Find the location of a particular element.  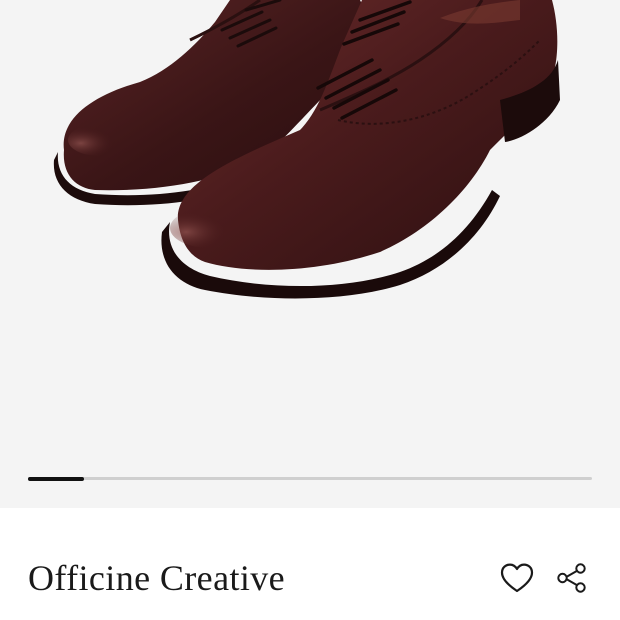

heart-icon is located at coordinates (517, 578).